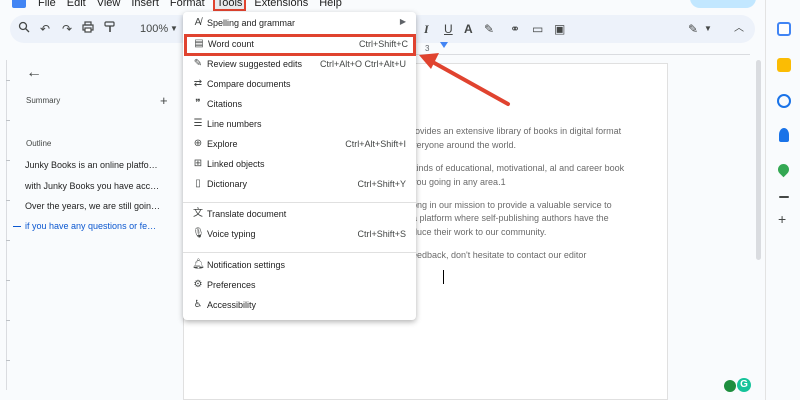 The image size is (800, 400). Describe the element at coordinates (109, 4) in the screenshot. I see `menu-view: View` at that location.